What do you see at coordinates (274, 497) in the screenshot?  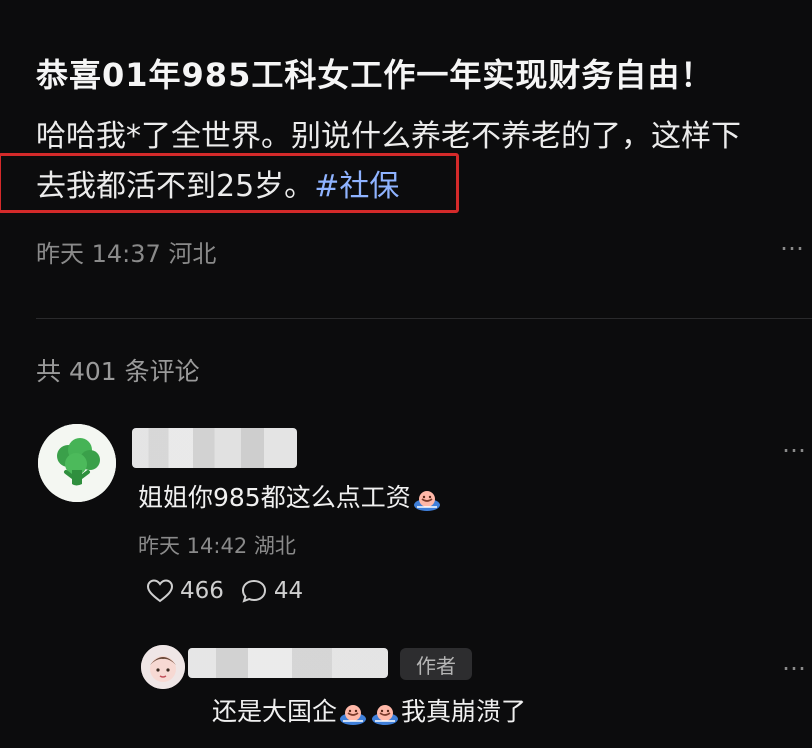 I see `comment-text-content: 姐姐你985都这么点工资` at bounding box center [274, 497].